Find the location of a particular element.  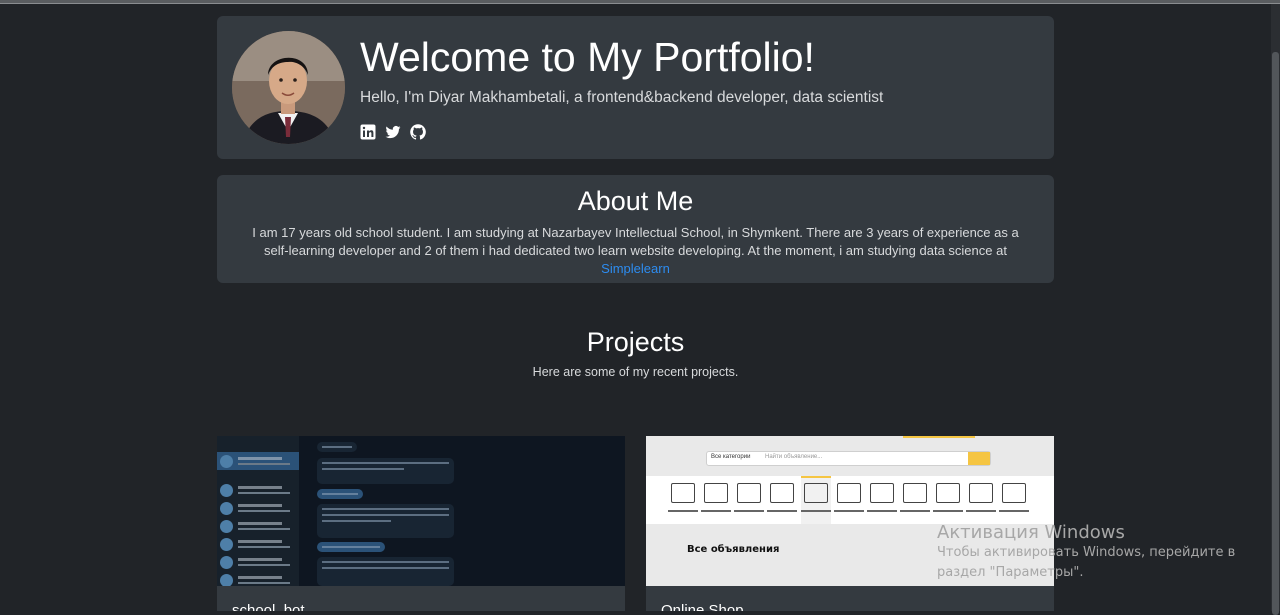

telegram-sidebar is located at coordinates (258, 511).